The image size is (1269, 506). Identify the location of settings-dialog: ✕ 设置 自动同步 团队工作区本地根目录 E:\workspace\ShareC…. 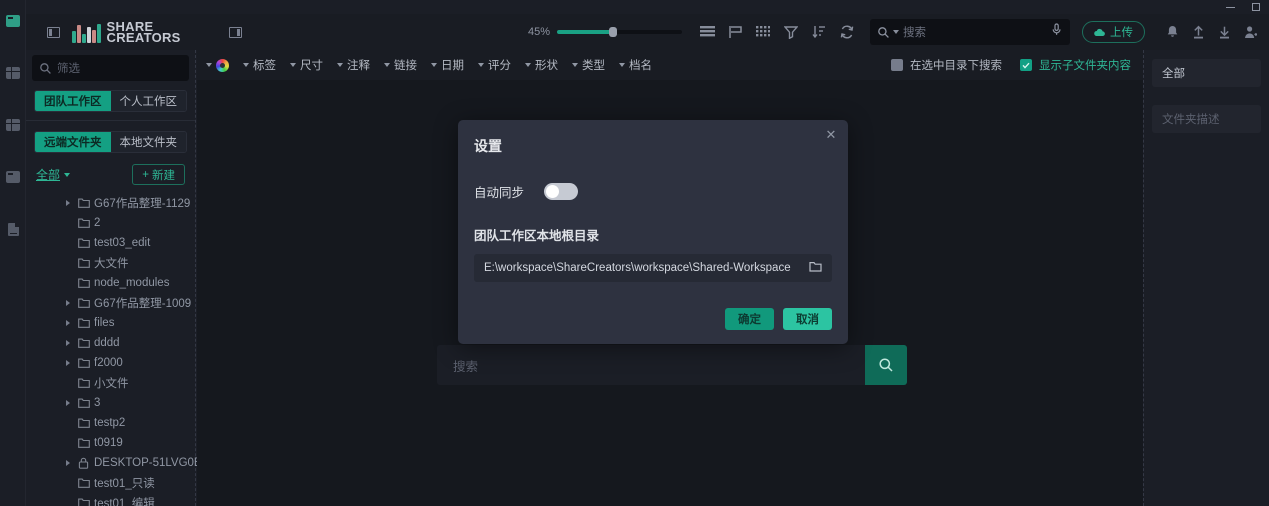
(653, 232).